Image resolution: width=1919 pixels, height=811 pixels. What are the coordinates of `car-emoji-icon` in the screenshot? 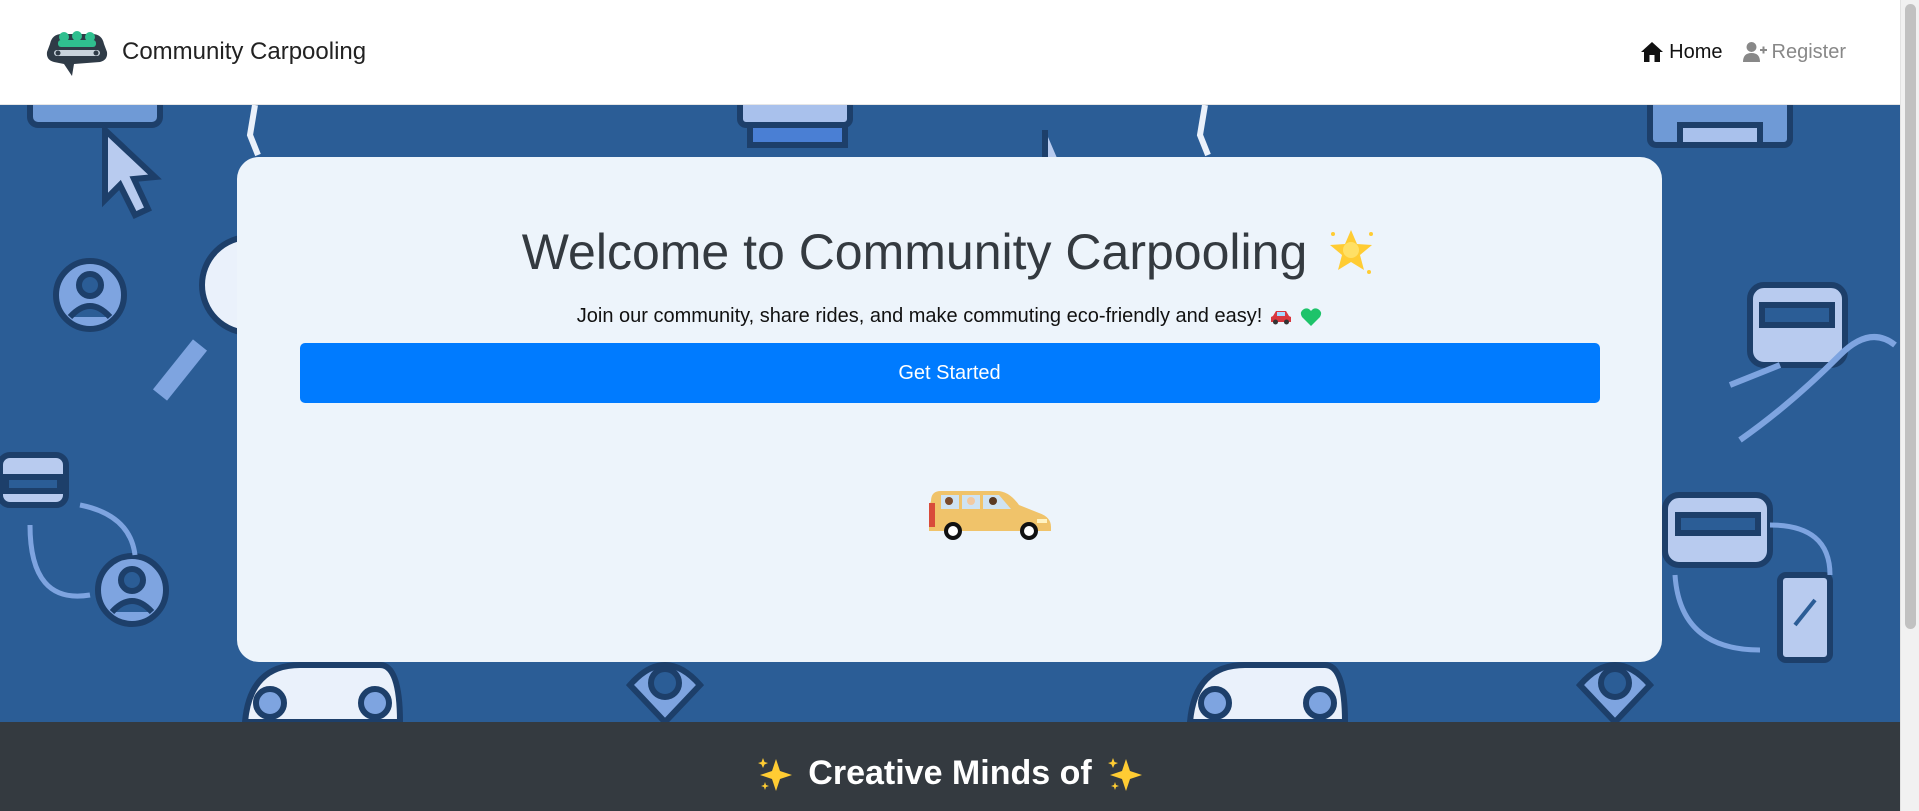 It's located at (1281, 317).